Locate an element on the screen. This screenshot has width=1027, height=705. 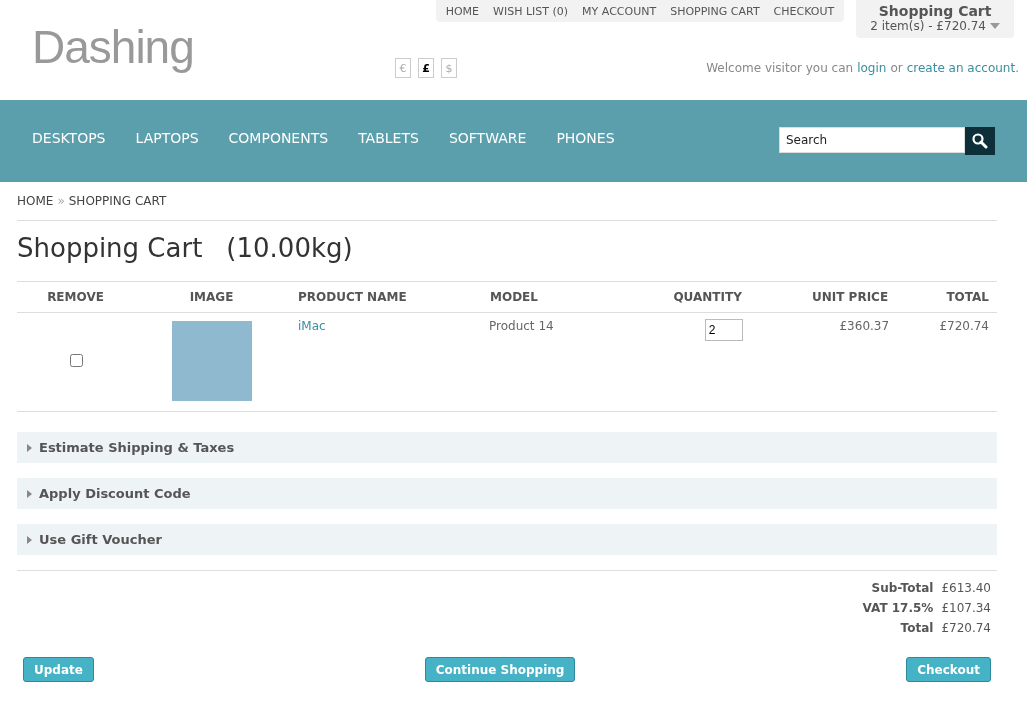
column-header: IMAGE is located at coordinates (212, 297).